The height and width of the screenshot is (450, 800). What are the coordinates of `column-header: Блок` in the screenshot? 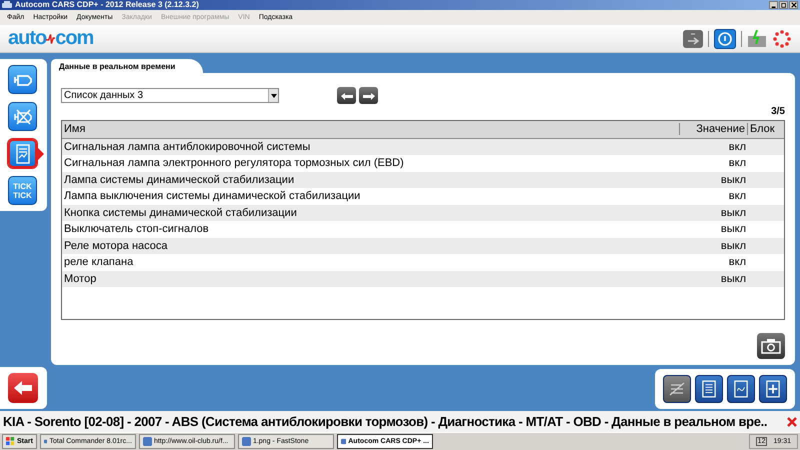 It's located at (765, 129).